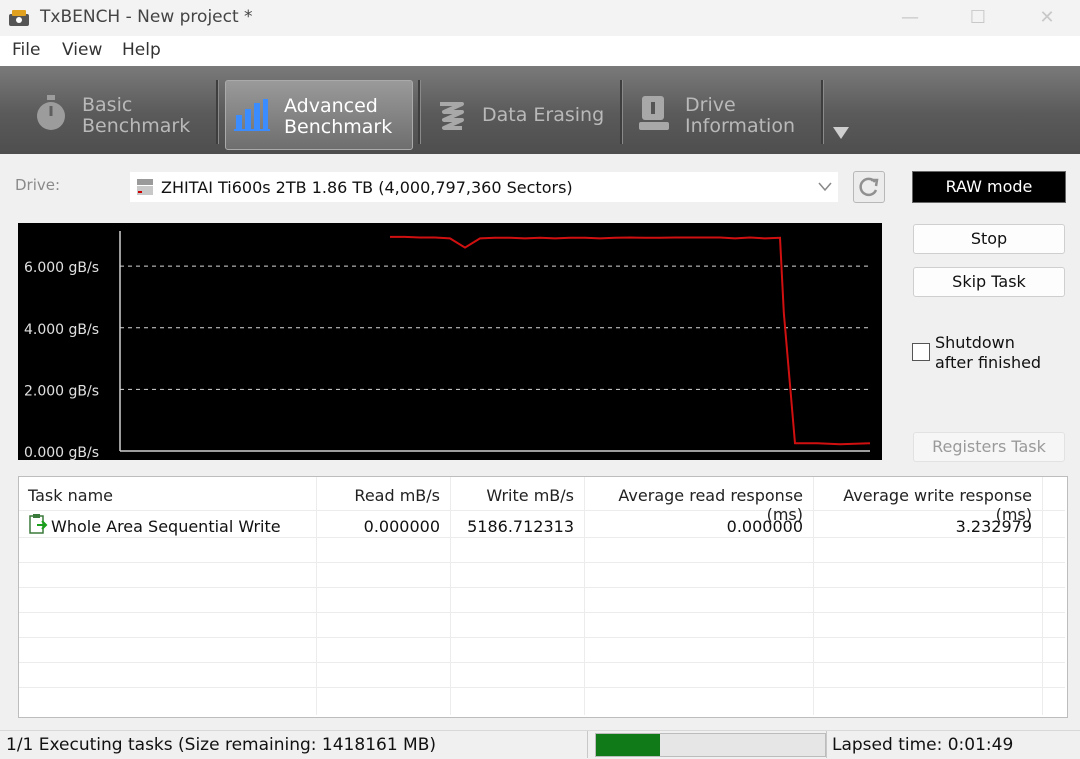 The width and height of the screenshot is (1080, 759). I want to click on tab-drive-information: Drive Information, so click(725, 114).